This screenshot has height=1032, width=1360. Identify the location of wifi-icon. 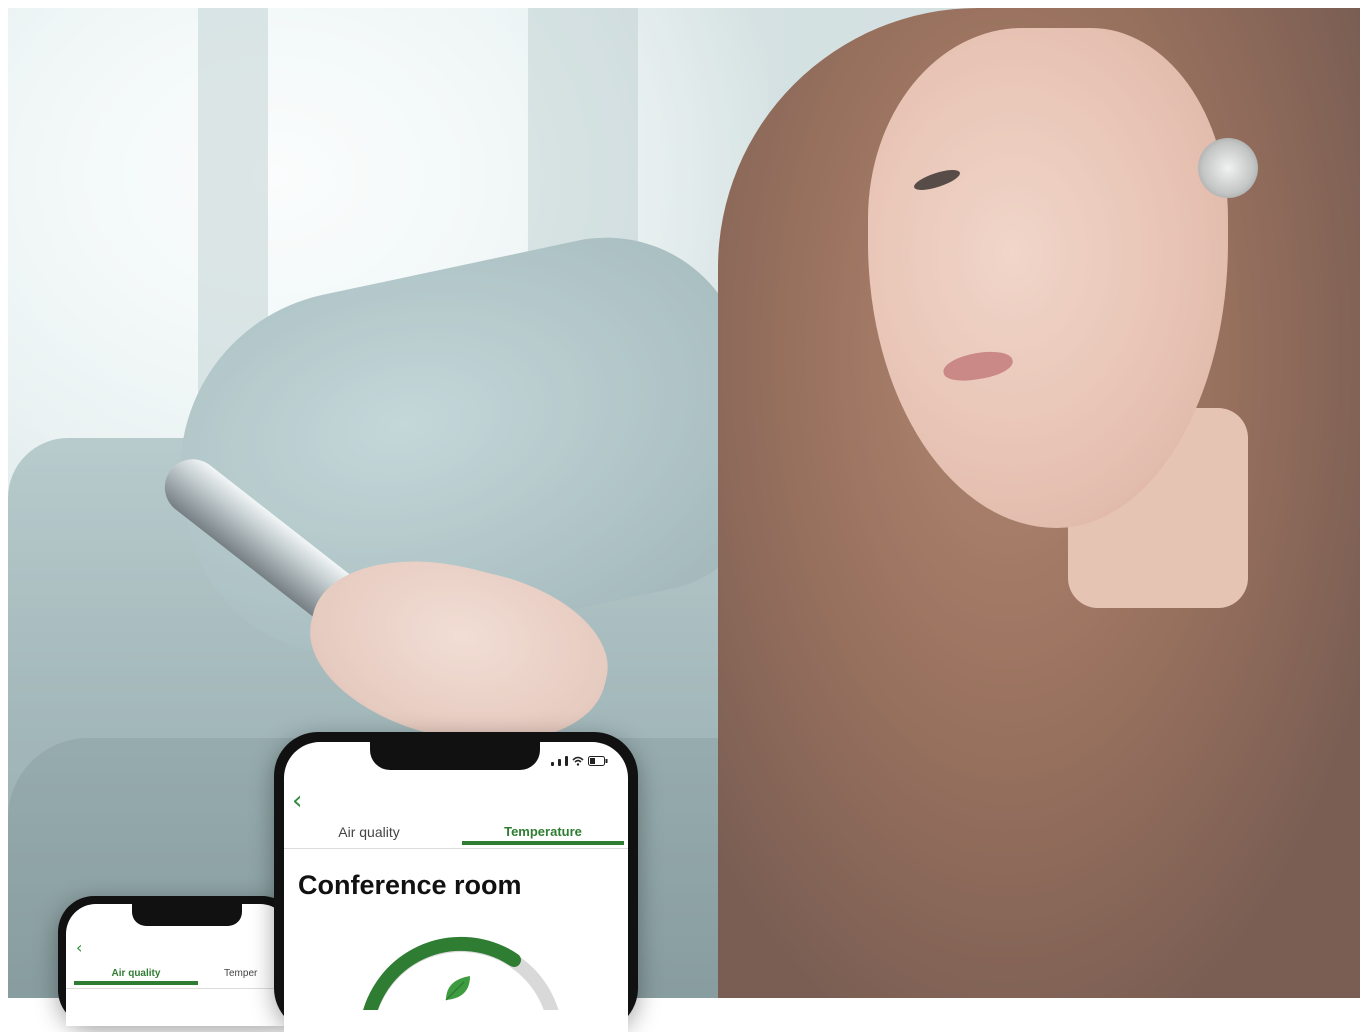
(578, 761).